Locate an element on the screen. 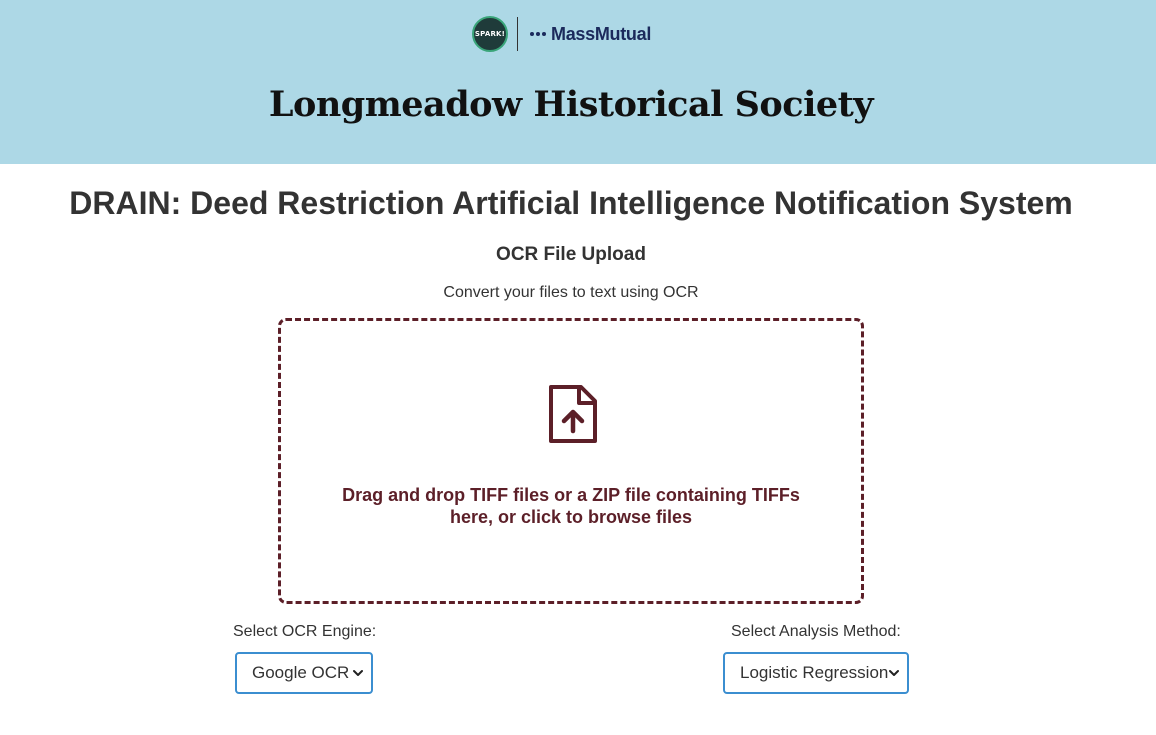 The width and height of the screenshot is (1156, 735). site-title: Longmeadow Historical Society is located at coordinates (571, 104).